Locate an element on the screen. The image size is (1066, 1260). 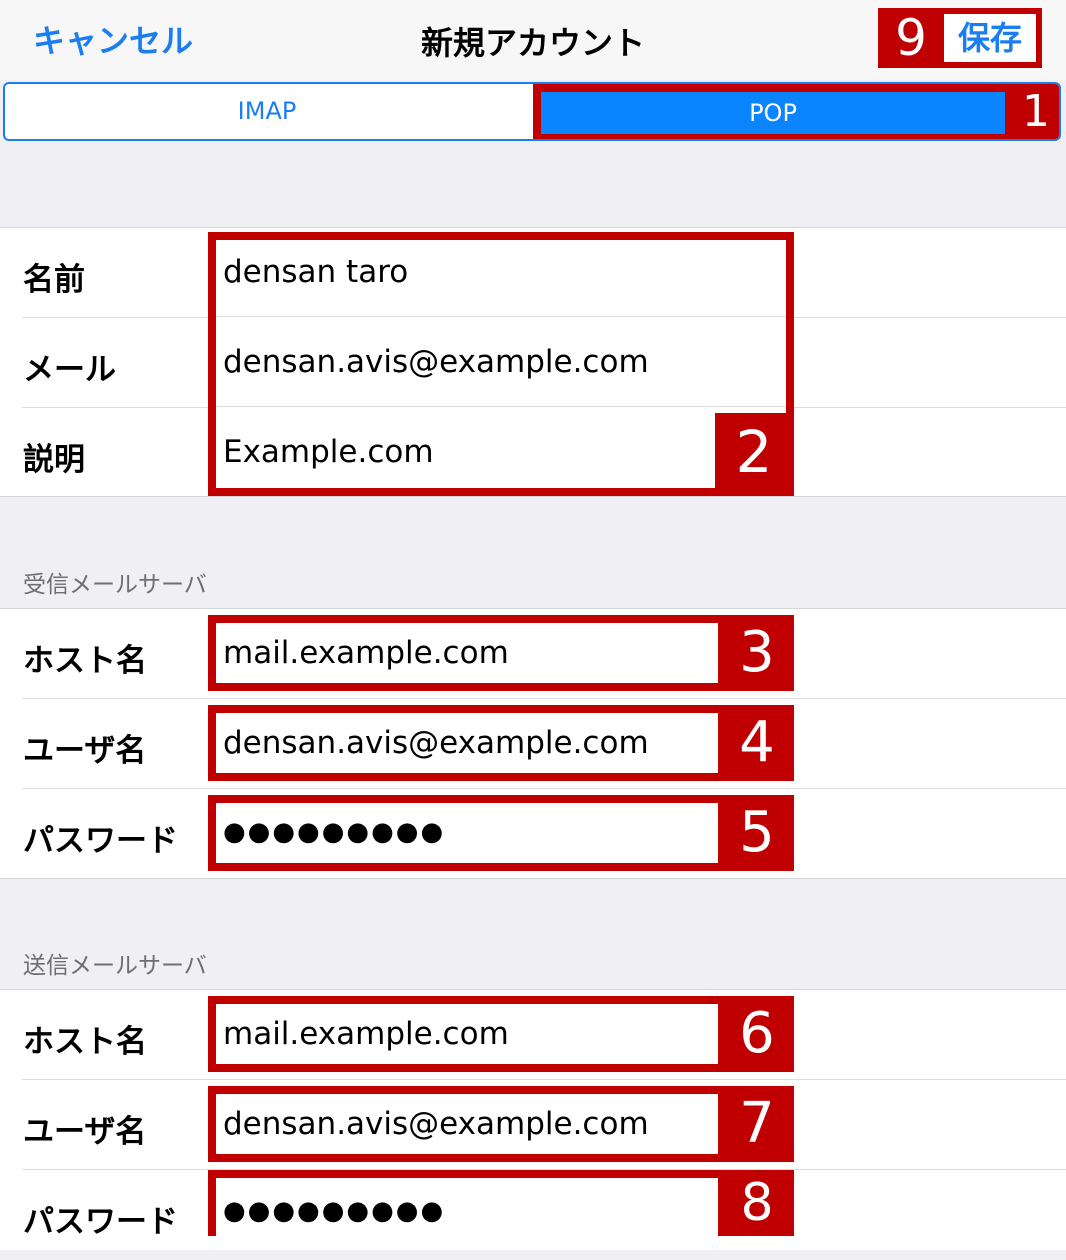
tab-pop: POP is located at coordinates (773, 113).